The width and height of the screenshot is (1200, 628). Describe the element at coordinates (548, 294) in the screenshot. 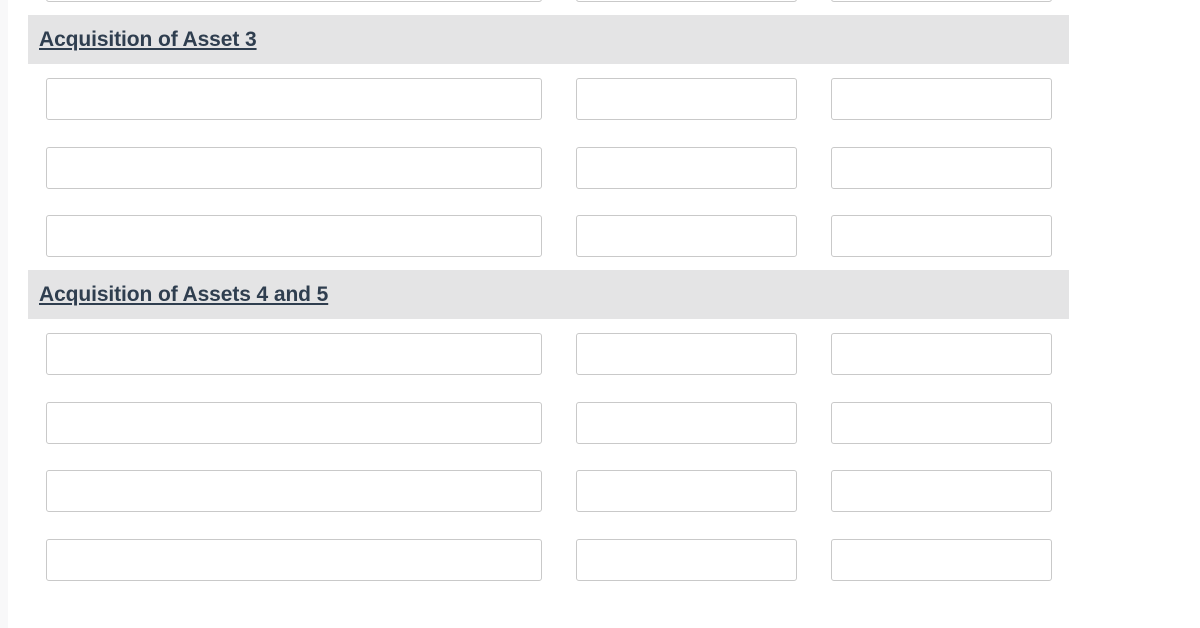

I see `section-header-assets-4-and-5: Acquisition of Assets 4 and 5` at that location.